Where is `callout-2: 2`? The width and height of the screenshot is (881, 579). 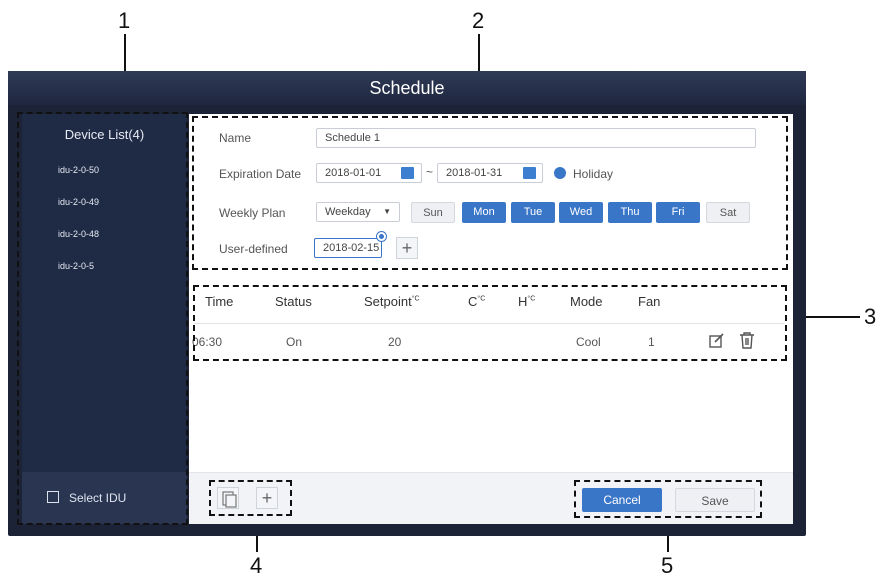
callout-2: 2 is located at coordinates (478, 20).